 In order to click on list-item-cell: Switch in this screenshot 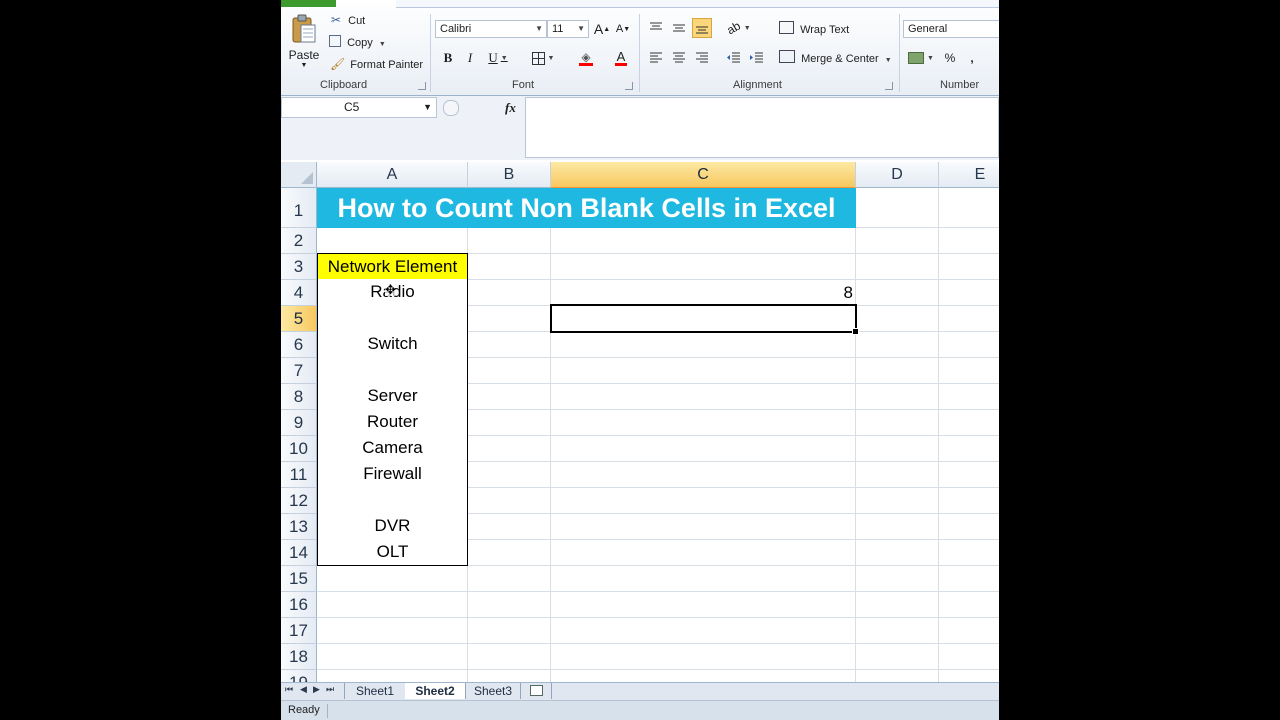, I will do `click(392, 344)`.